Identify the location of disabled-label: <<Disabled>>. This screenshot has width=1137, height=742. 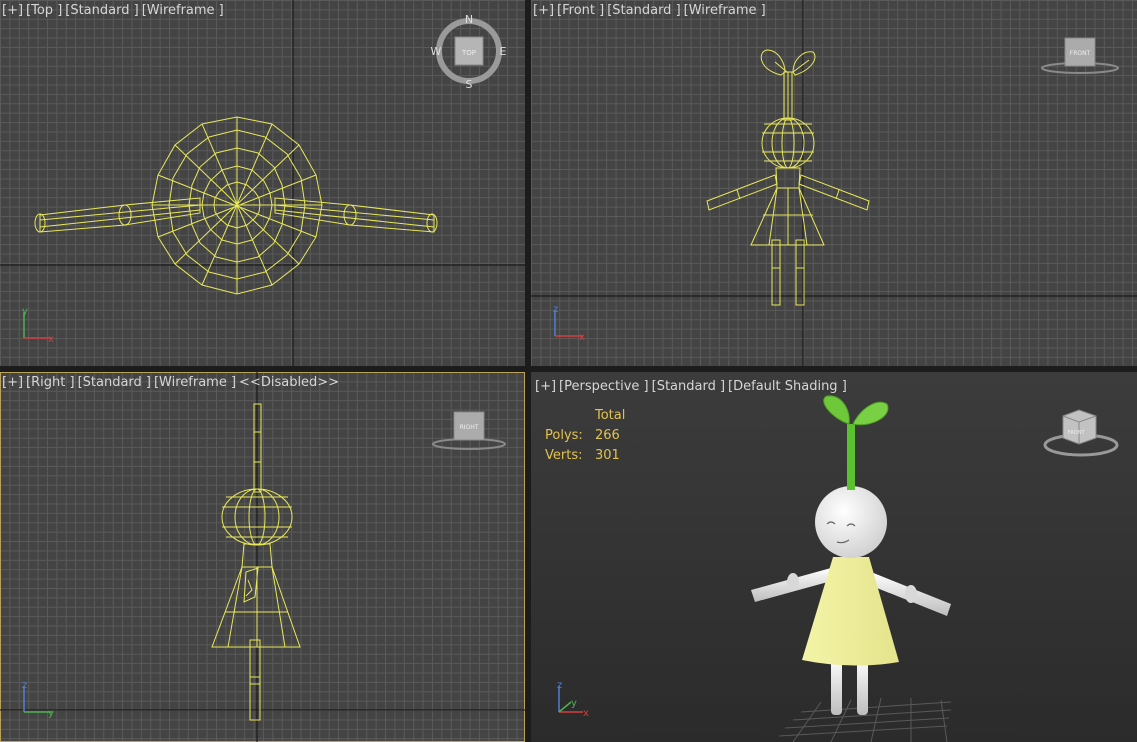
(289, 382).